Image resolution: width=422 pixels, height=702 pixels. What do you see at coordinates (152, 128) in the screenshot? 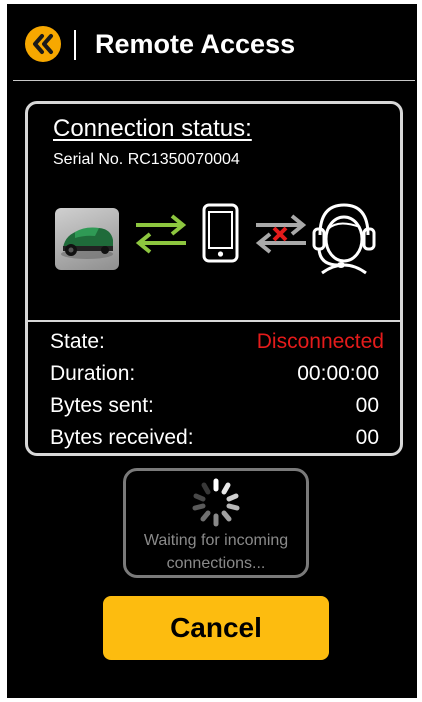
I see `connection-status-heading: Connection status:` at bounding box center [152, 128].